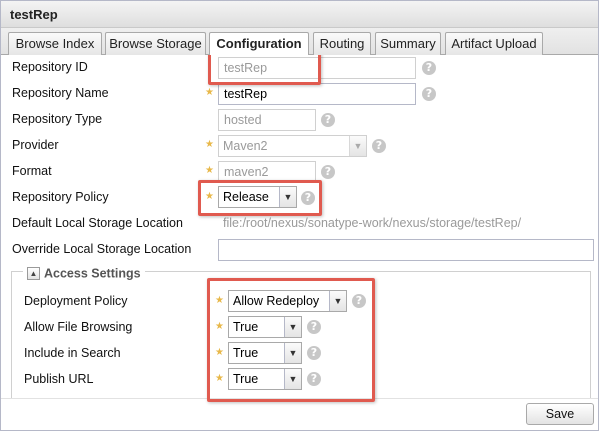 The height and width of the screenshot is (431, 599). Describe the element at coordinates (342, 43) in the screenshot. I see `tab-routing: Routing` at that location.